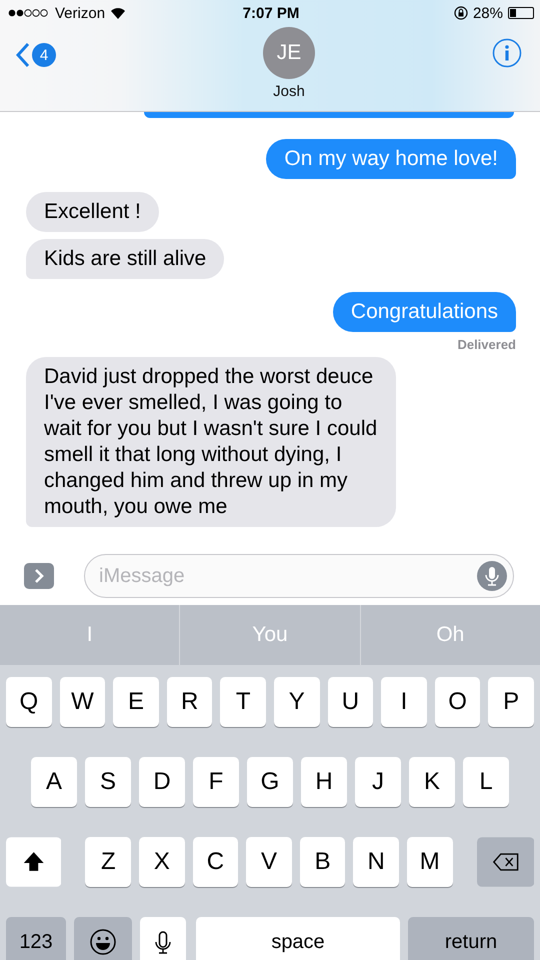 The image size is (540, 960). I want to click on space-key: space, so click(298, 938).